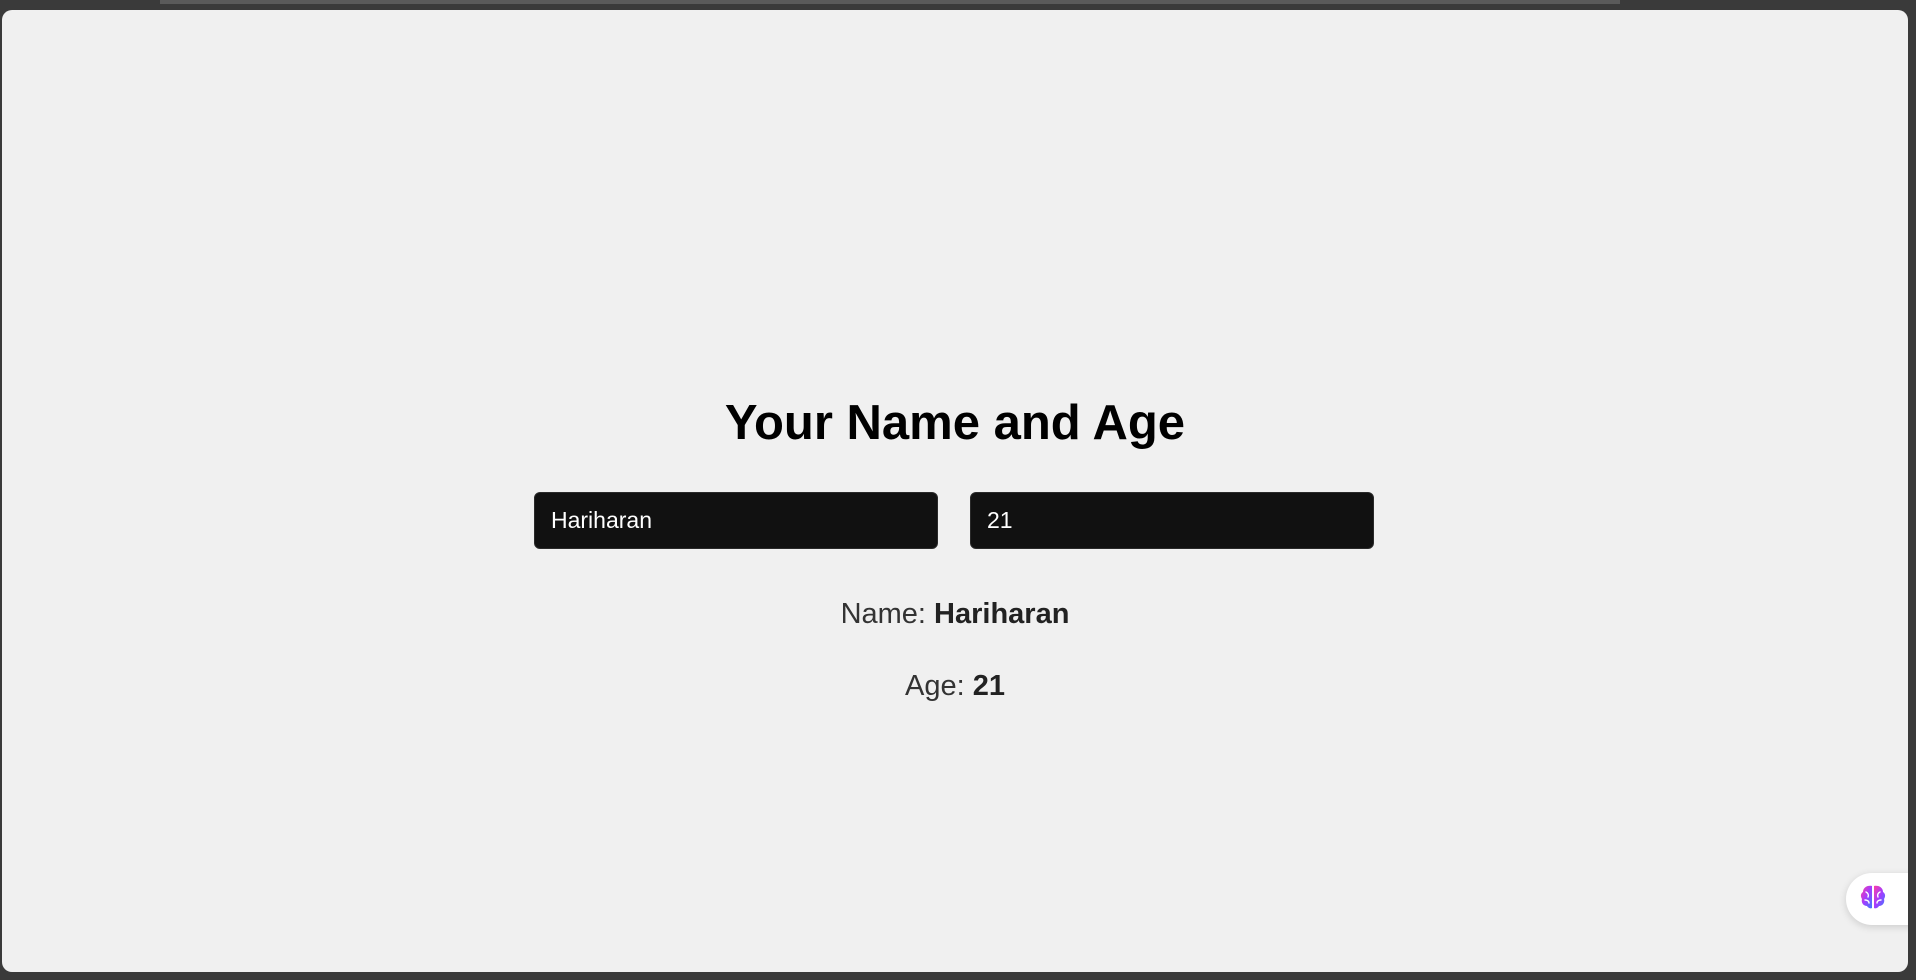 The width and height of the screenshot is (1916, 980). I want to click on name-display-label: Name:, so click(887, 614).